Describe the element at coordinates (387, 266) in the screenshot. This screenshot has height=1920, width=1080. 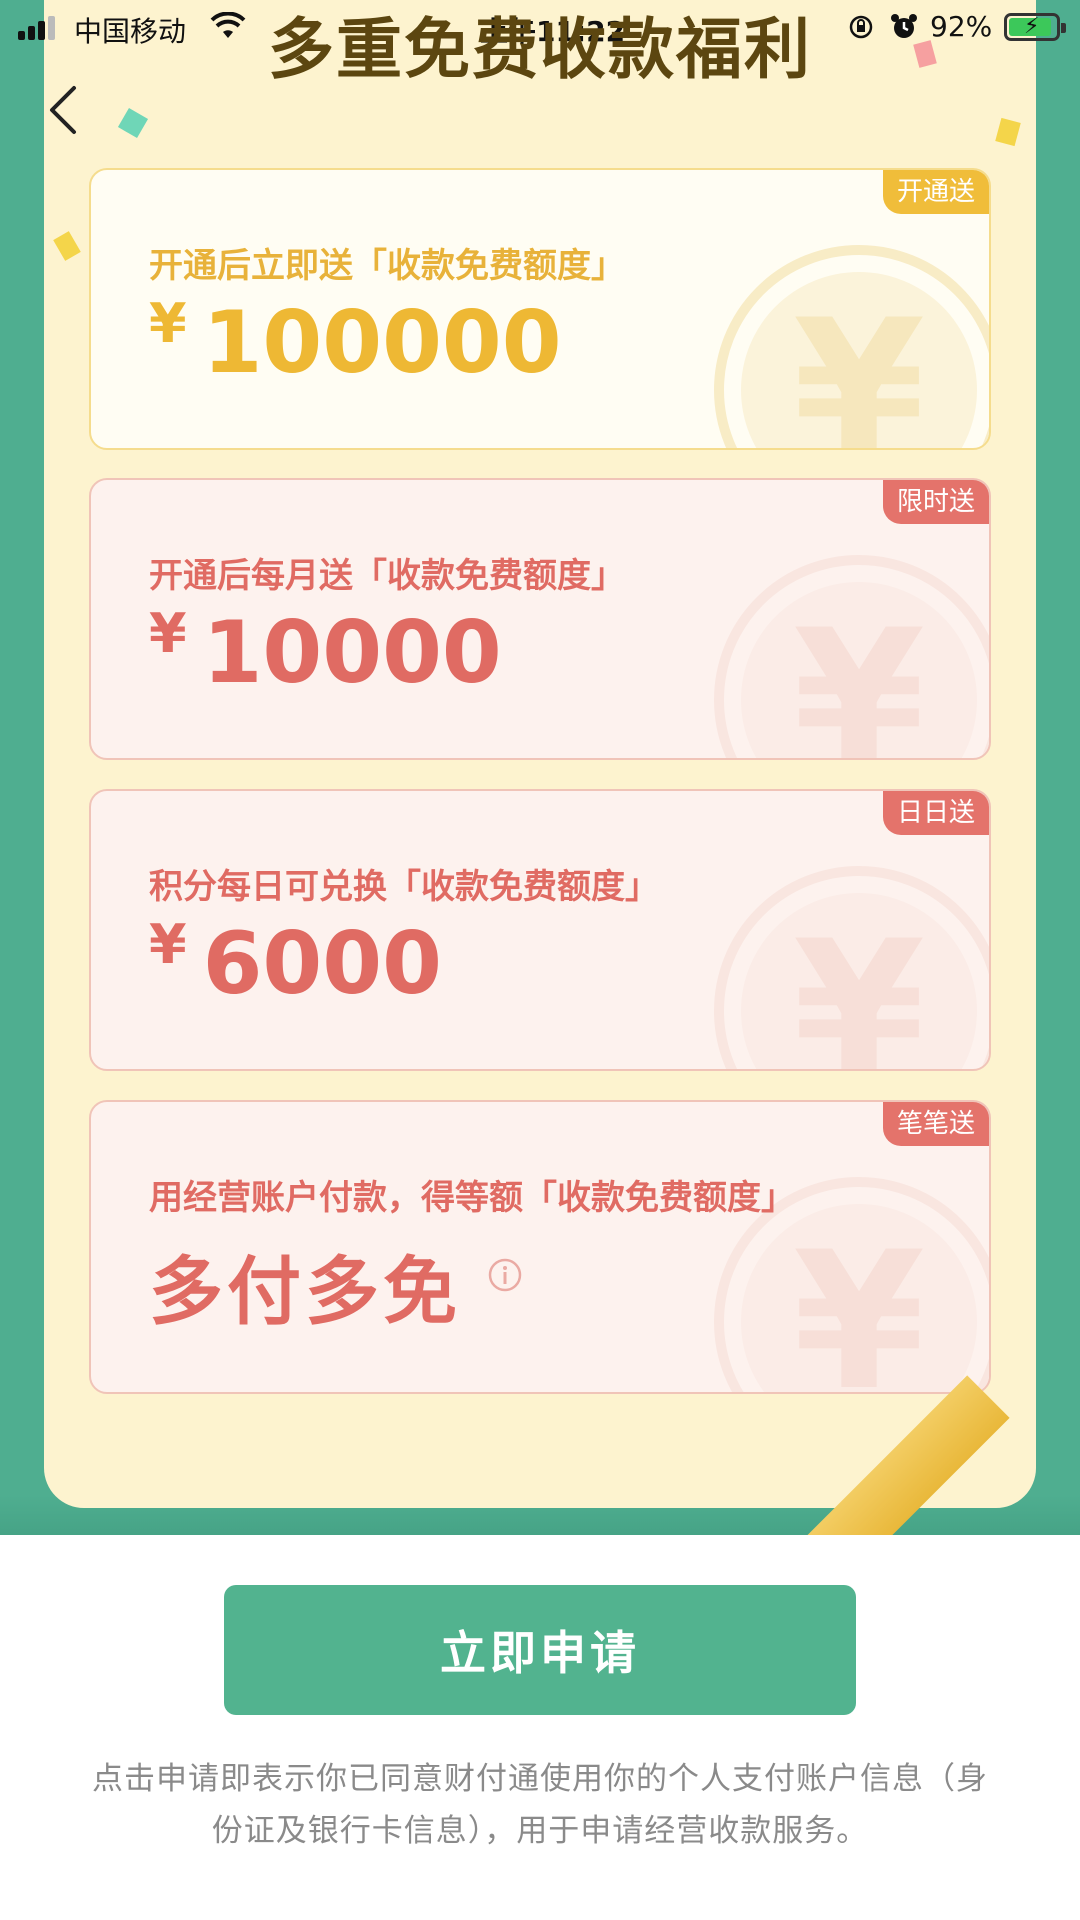
I see `card-description: 开通后立即送「收款免费额度」` at that location.